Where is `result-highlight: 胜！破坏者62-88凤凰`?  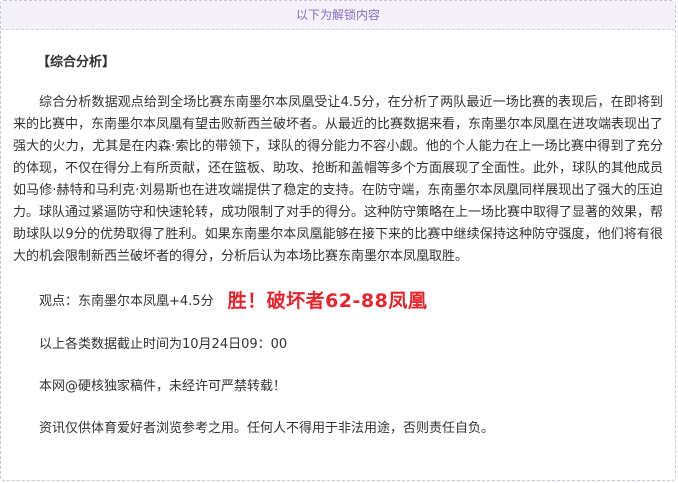
result-highlight: 胜！破坏者62-88凤凰 is located at coordinates (327, 300).